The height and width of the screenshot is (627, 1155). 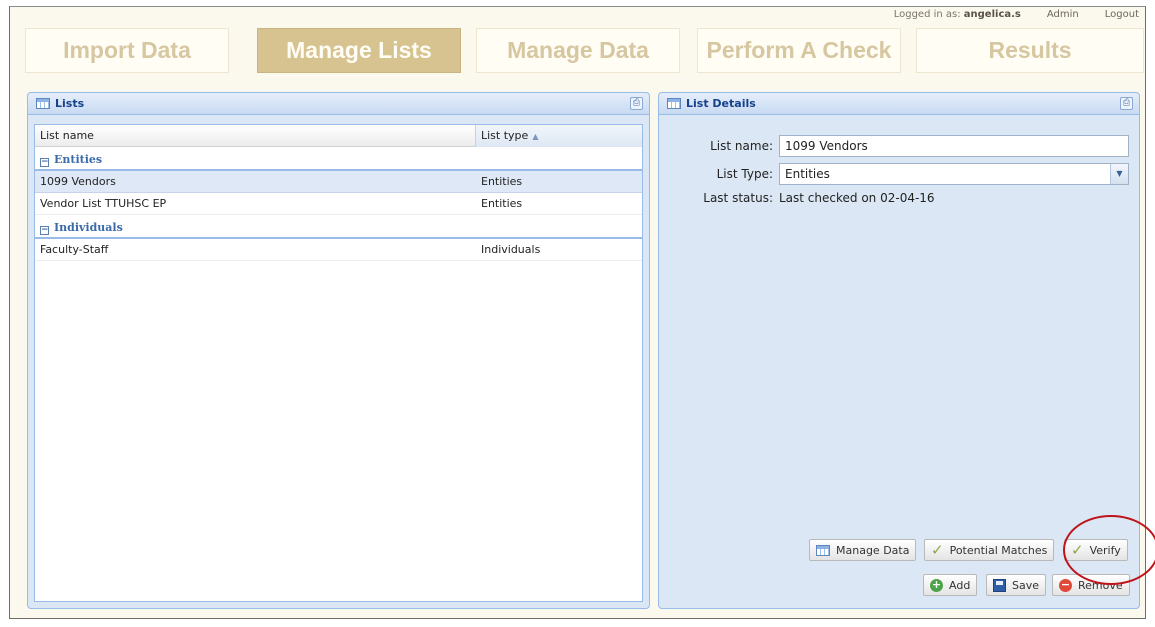 I want to click on details-panel-header: List Details ⎙, so click(x=899, y=104).